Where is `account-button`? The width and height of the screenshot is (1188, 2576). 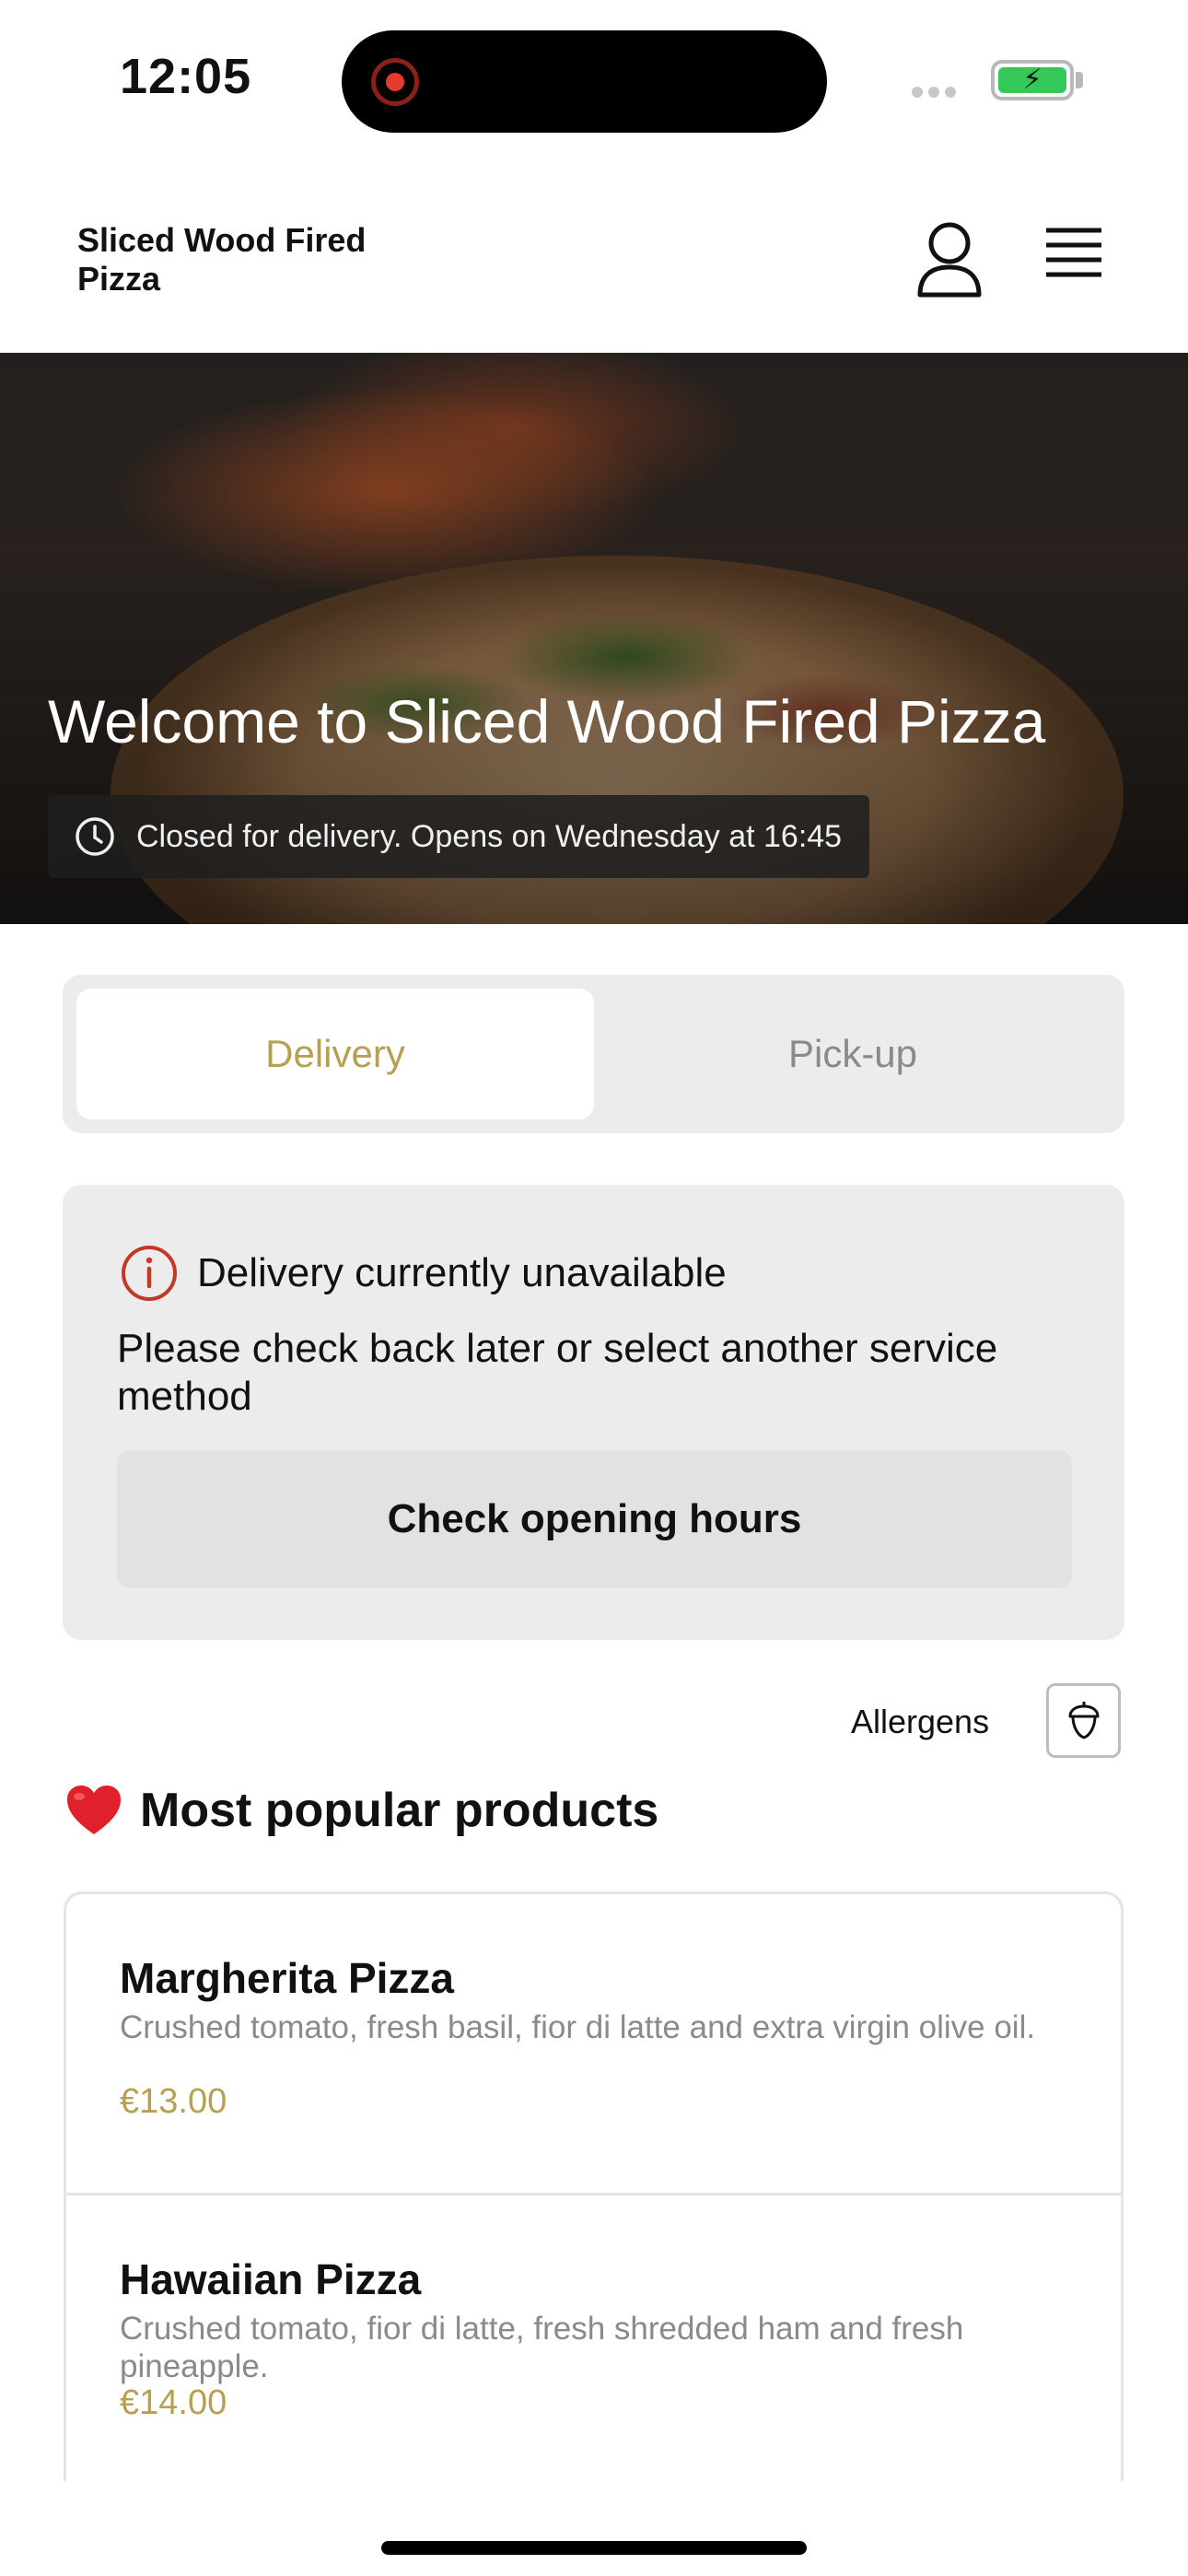 account-button is located at coordinates (949, 259).